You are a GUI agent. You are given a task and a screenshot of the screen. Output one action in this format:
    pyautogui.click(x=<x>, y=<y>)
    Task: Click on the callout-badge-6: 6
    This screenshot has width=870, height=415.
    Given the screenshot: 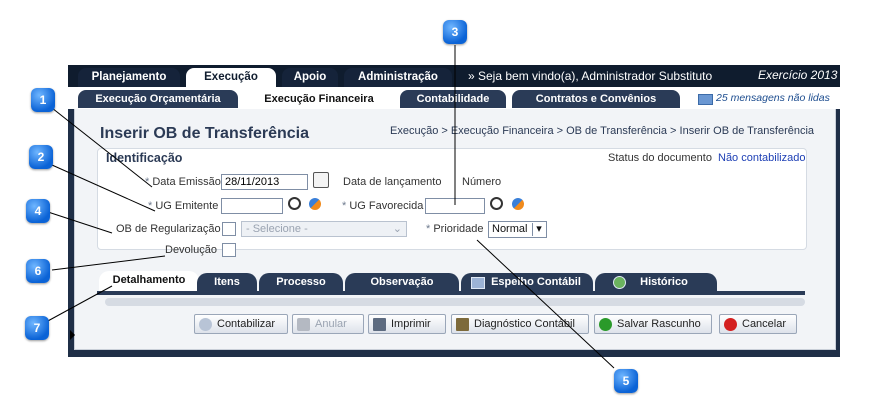 What is the action you would take?
    pyautogui.click(x=38, y=271)
    